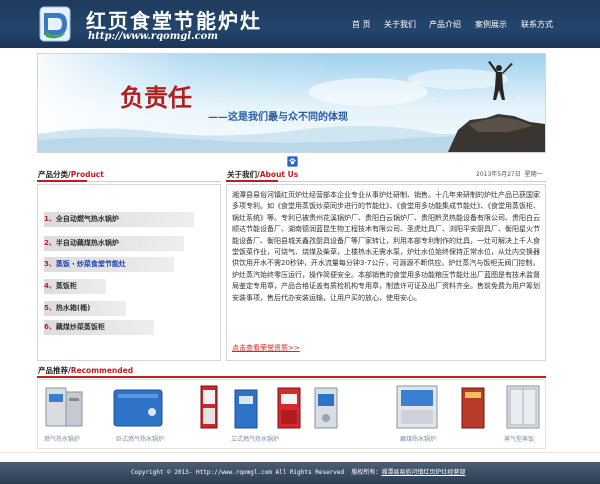 Image resolution: width=600 pixels, height=484 pixels. I want to click on category-heading-rule, so click(154, 181).